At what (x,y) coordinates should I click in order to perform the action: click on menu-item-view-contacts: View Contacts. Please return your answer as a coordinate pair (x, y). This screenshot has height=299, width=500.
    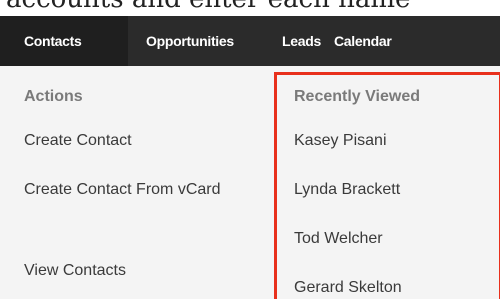
    Looking at the image, I should click on (75, 271).